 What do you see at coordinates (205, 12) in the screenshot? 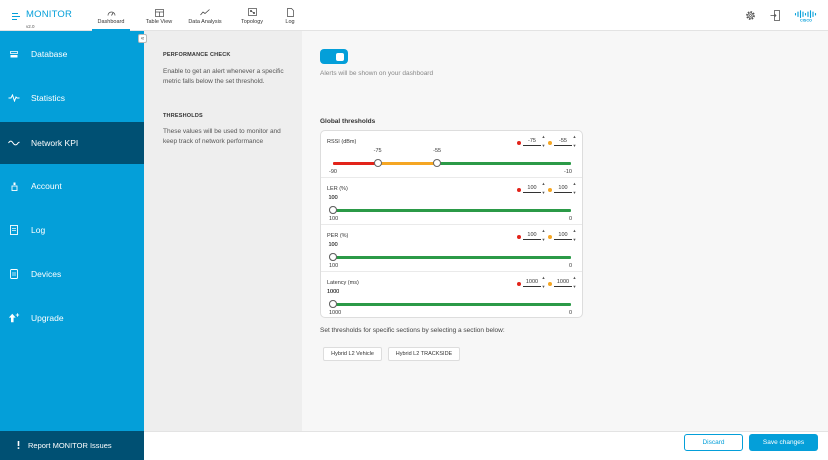
I see `chart-line-icon` at bounding box center [205, 12].